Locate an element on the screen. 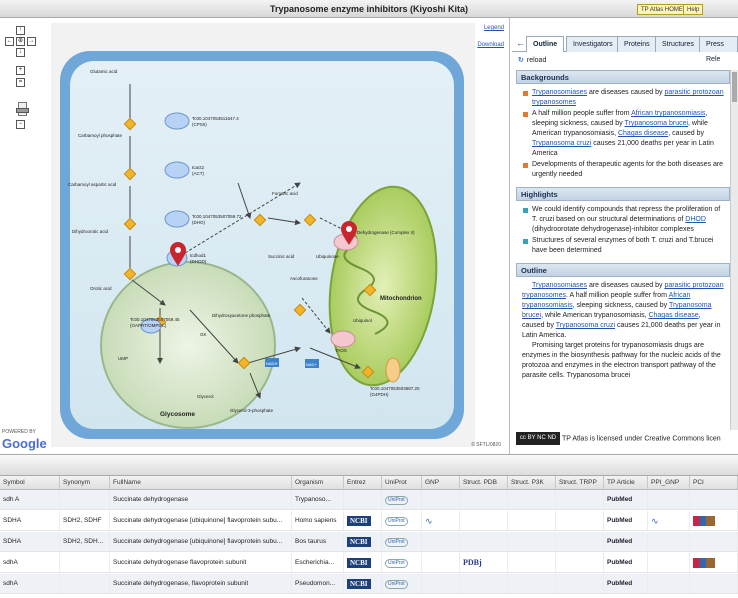 The image size is (738, 598). pdbj-link: PDBj is located at coordinates (472, 562).